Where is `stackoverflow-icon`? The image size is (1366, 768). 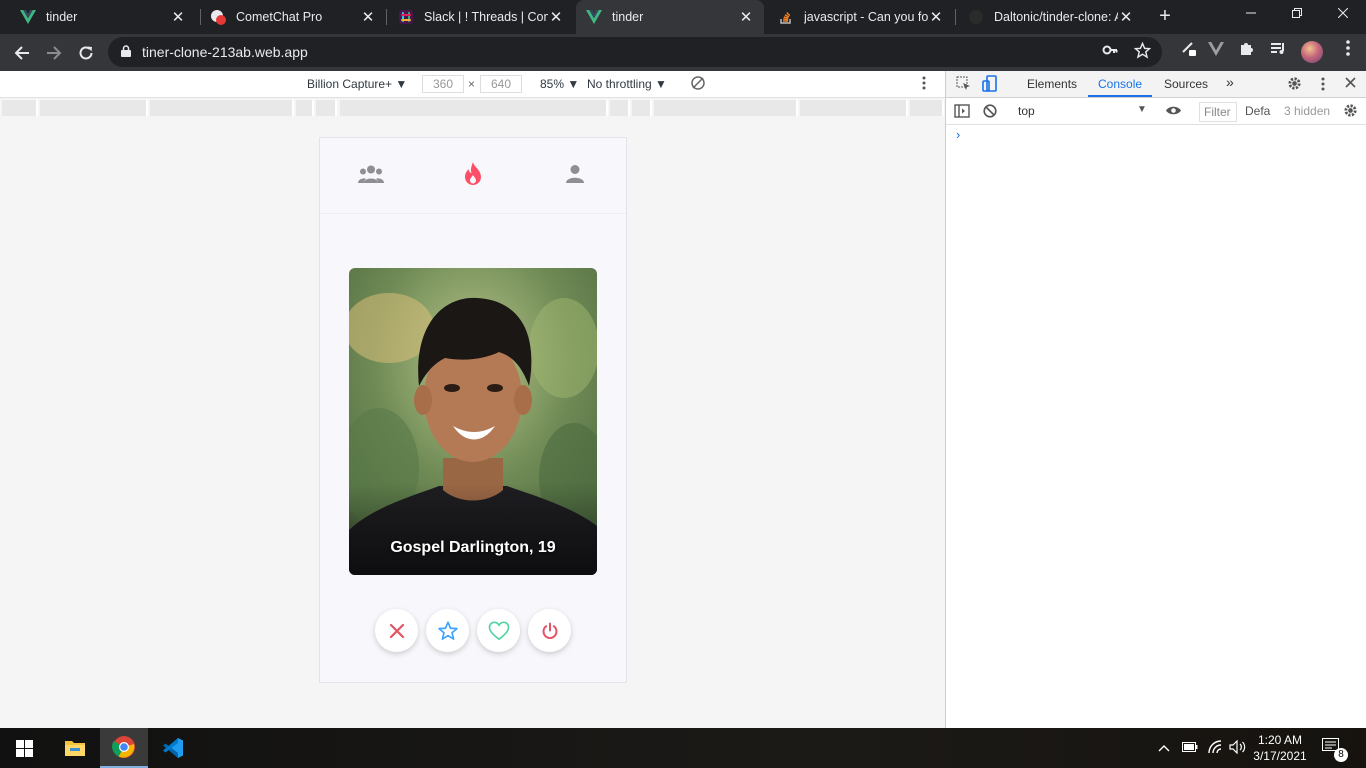
stackoverflow-icon is located at coordinates (786, 17).